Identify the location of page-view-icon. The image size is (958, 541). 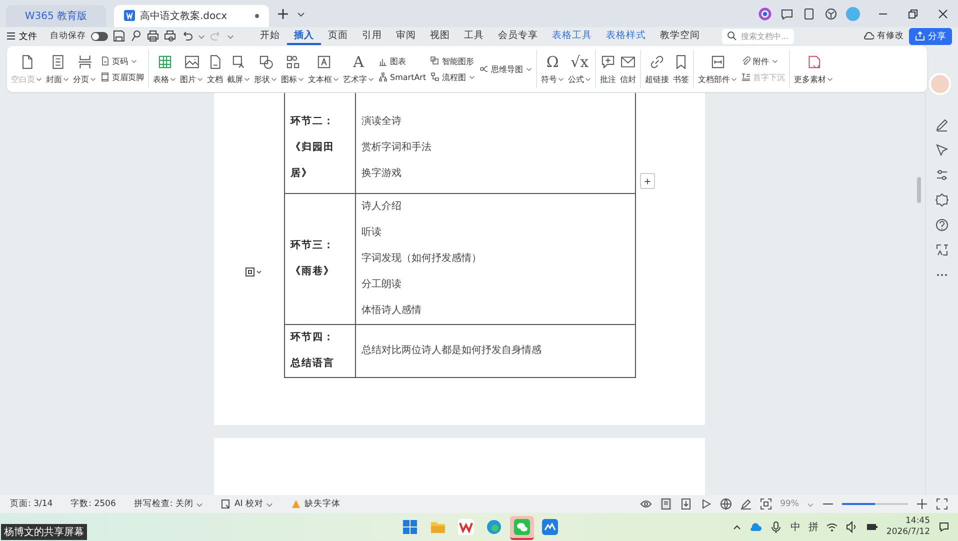
(666, 504).